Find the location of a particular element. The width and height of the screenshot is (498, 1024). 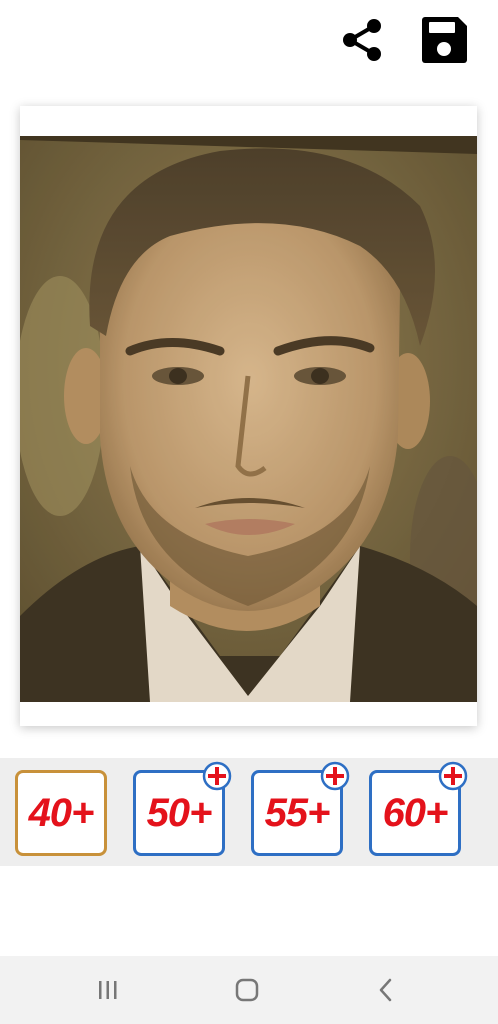

age-filter-55: 55+ is located at coordinates (300, 808).